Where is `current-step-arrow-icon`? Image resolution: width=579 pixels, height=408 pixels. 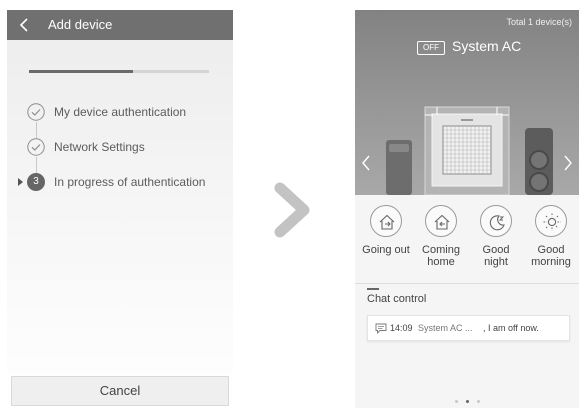 current-step-arrow-icon is located at coordinates (20, 182).